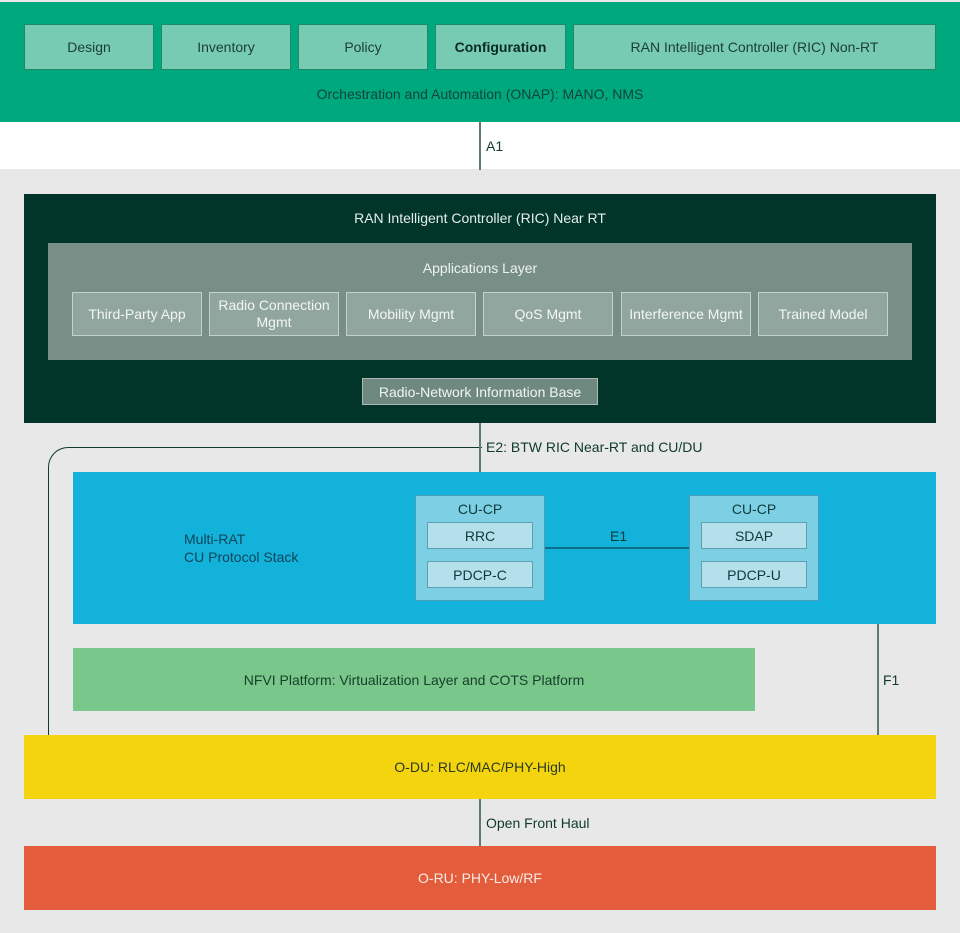  I want to click on onap-tab-configuration: Configuration, so click(500, 47).